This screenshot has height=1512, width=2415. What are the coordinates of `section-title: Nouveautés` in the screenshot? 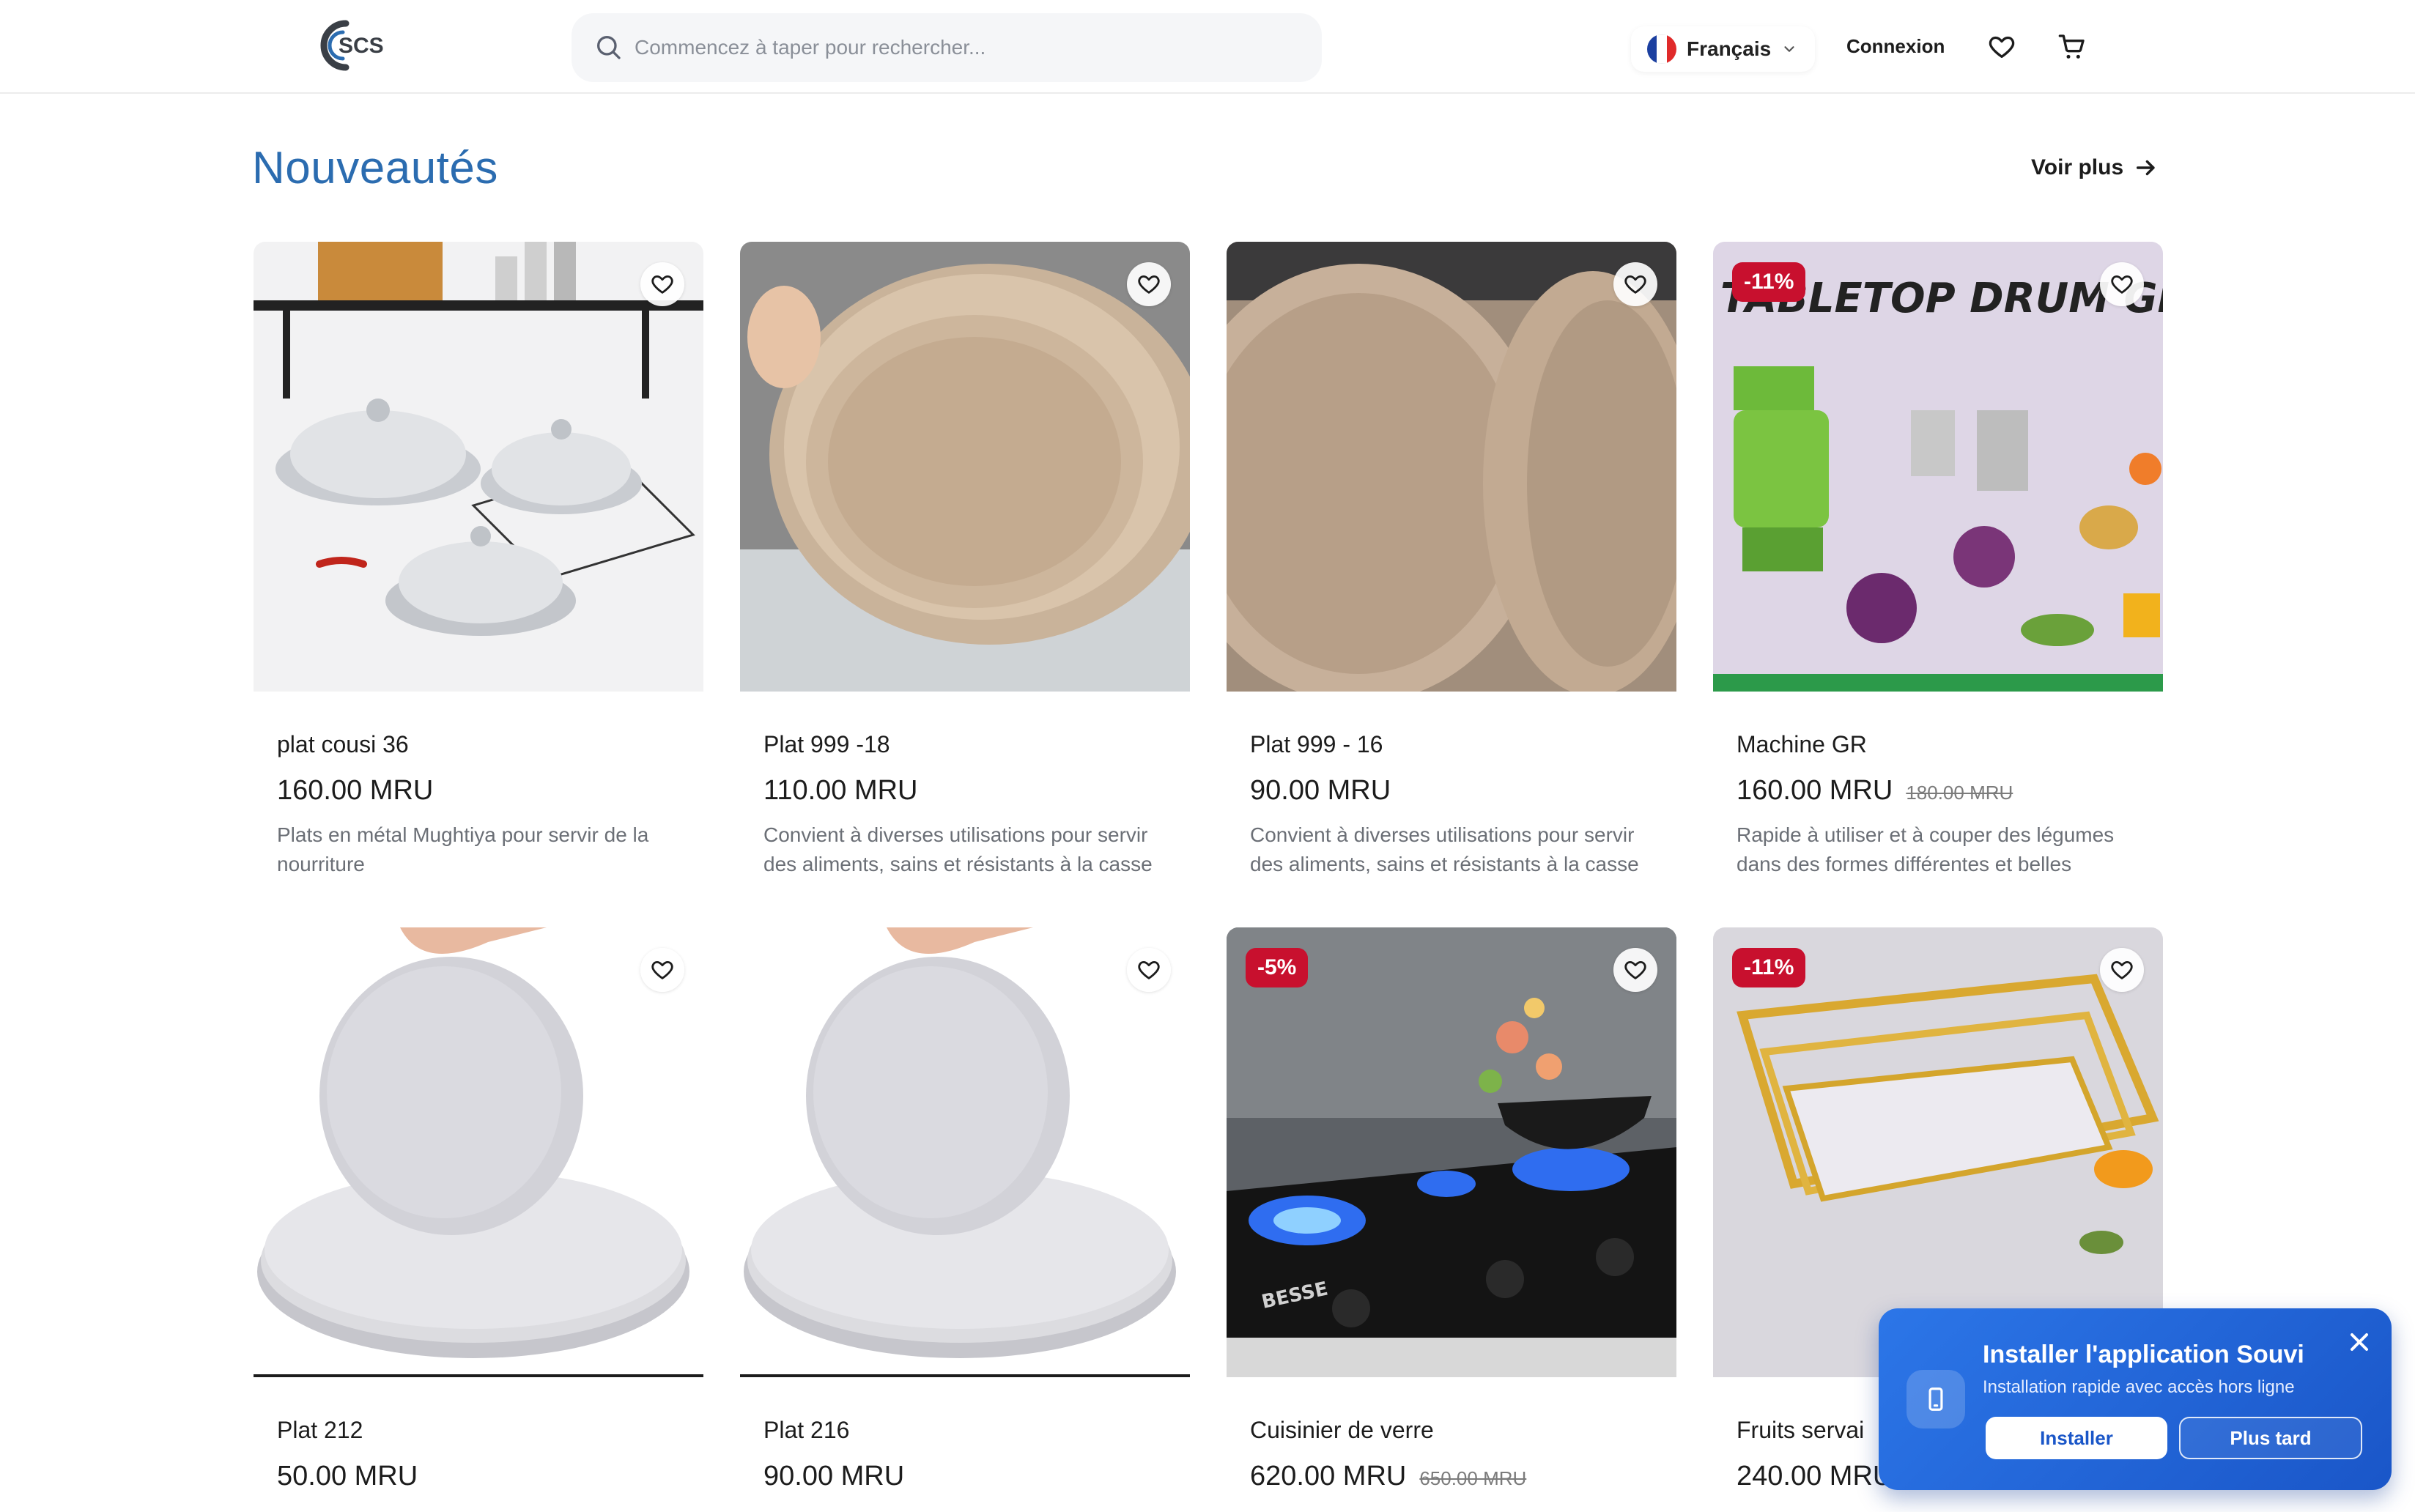 It's located at (375, 168).